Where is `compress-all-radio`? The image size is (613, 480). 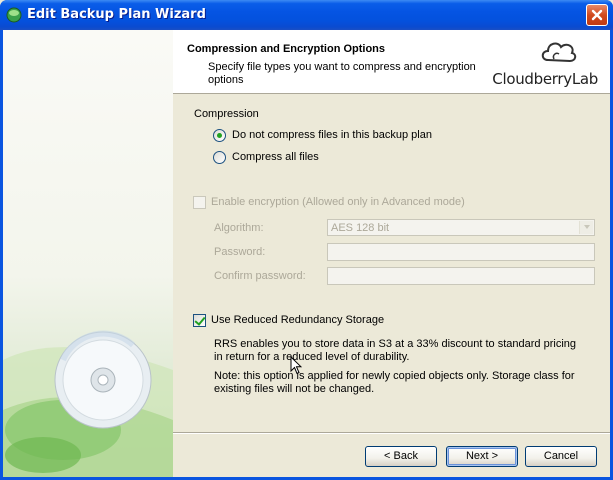
compress-all-radio is located at coordinates (219, 157).